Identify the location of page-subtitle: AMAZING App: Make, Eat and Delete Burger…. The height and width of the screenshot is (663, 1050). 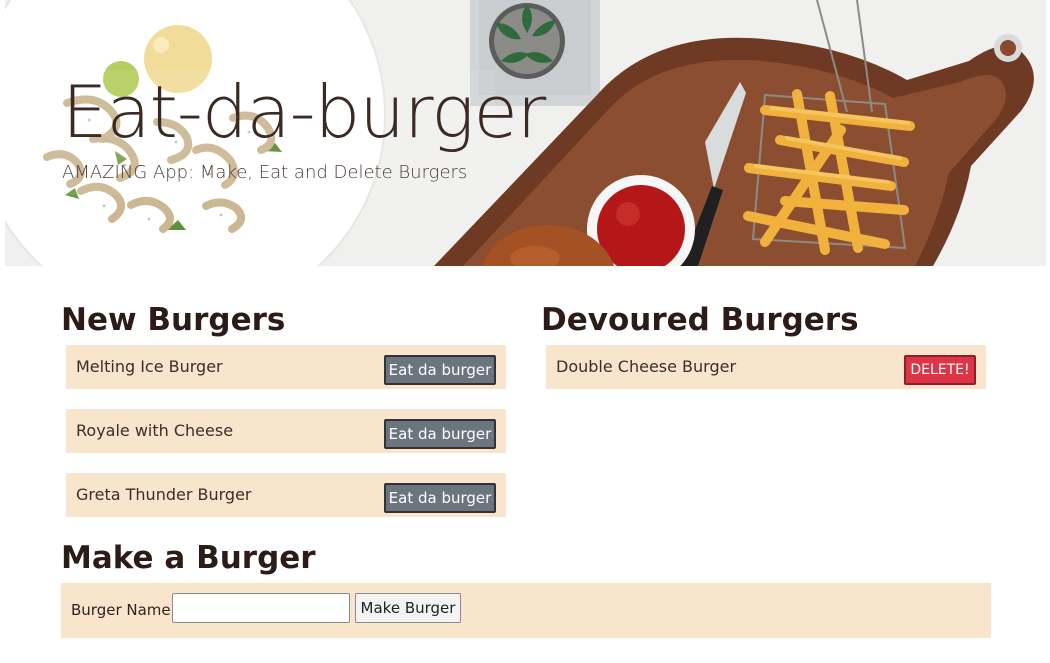
(265, 172).